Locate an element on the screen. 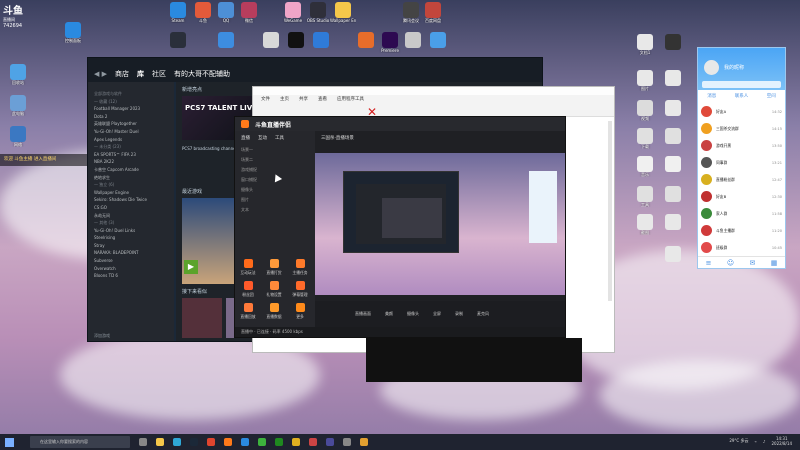 The height and width of the screenshot is (450, 800). desktop-icon: 微信 is located at coordinates (249, 12).